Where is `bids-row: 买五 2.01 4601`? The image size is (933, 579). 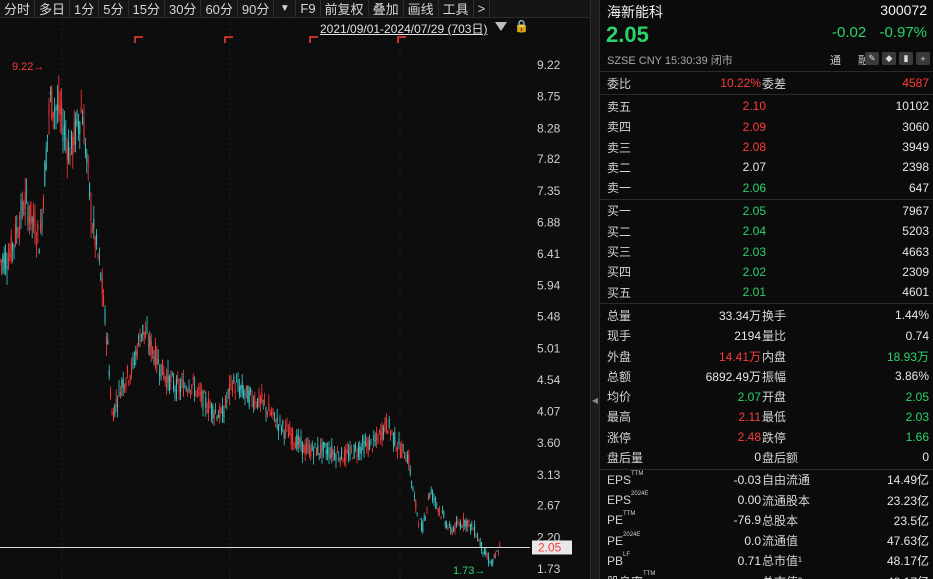
bids-row: 买五 2.01 4601 is located at coordinates (766, 292).